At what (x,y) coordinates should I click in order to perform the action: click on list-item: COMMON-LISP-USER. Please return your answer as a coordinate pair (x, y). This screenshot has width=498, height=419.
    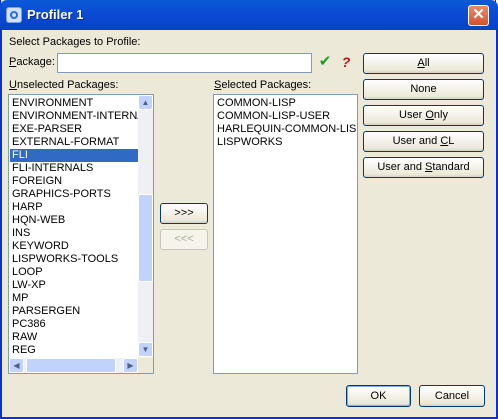
    Looking at the image, I should click on (285, 116).